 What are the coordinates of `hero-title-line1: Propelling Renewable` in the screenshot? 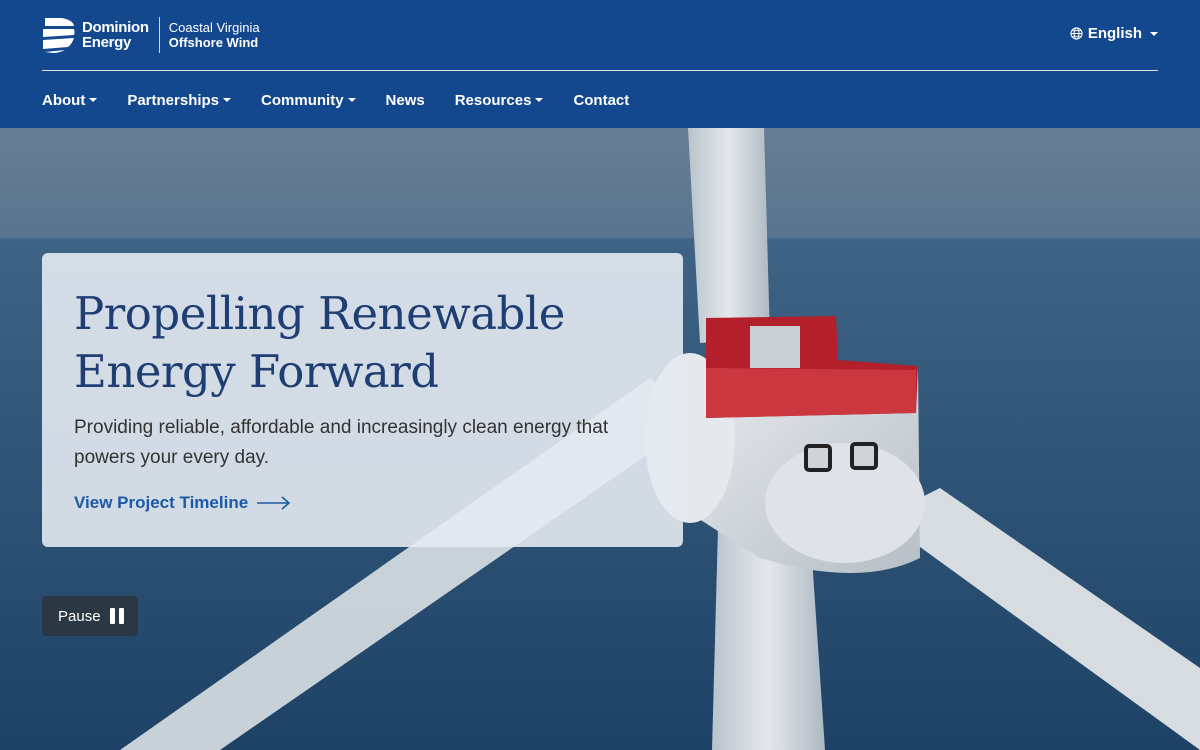 It's located at (319, 313).